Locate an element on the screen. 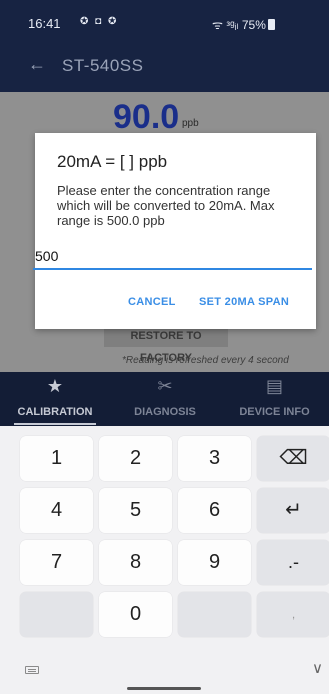 This screenshot has height=694, width=329. dialog-title: 20mA = [ ] ppb is located at coordinates (112, 161).